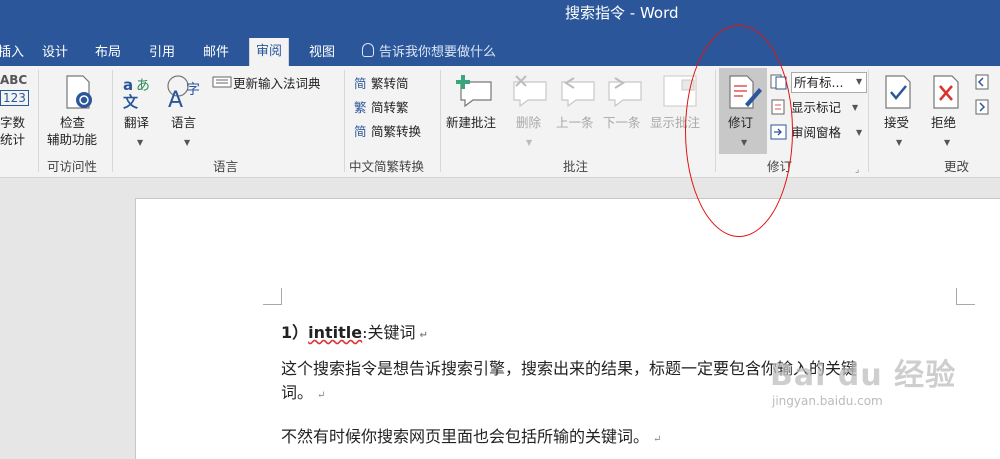  What do you see at coordinates (14, 80) in the screenshot?
I see `abc-icon-text: ABC` at bounding box center [14, 80].